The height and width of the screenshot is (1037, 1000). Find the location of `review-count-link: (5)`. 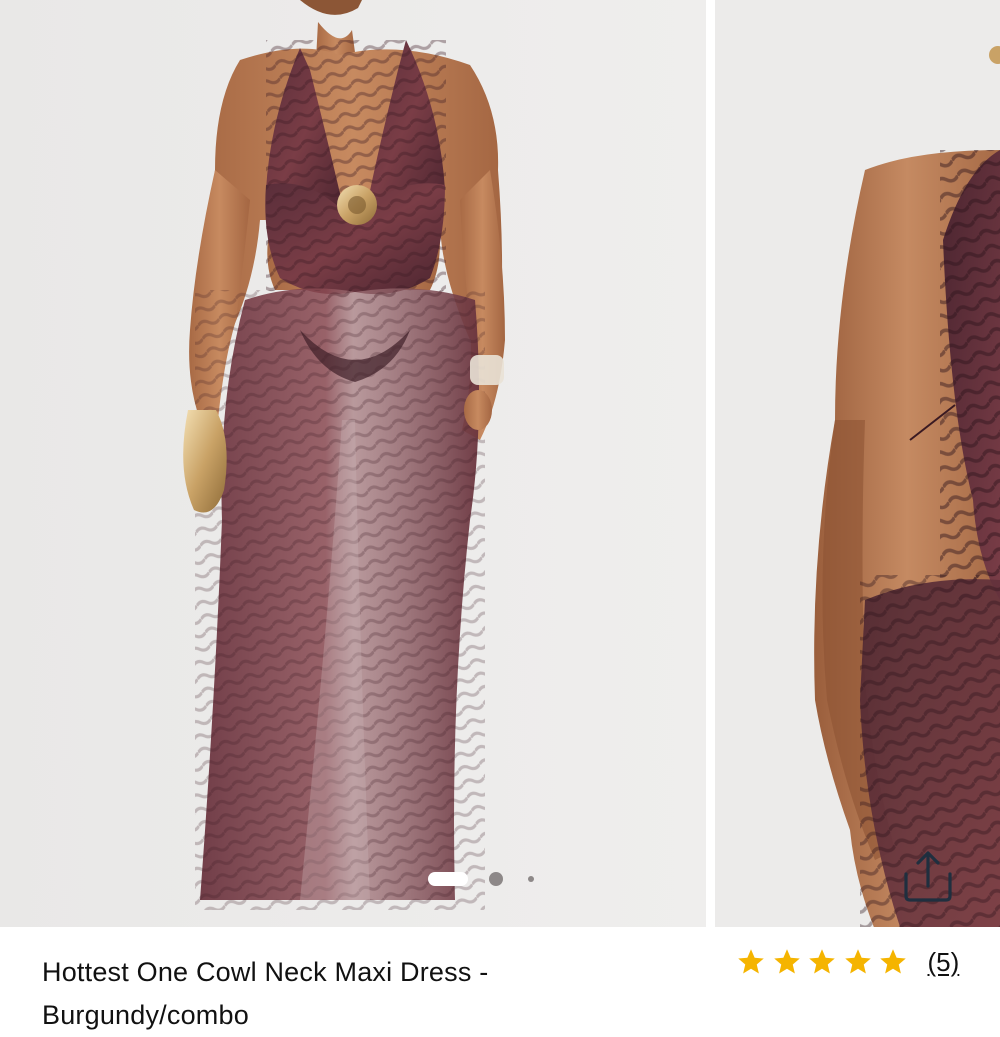

review-count-link: (5) is located at coordinates (944, 962).